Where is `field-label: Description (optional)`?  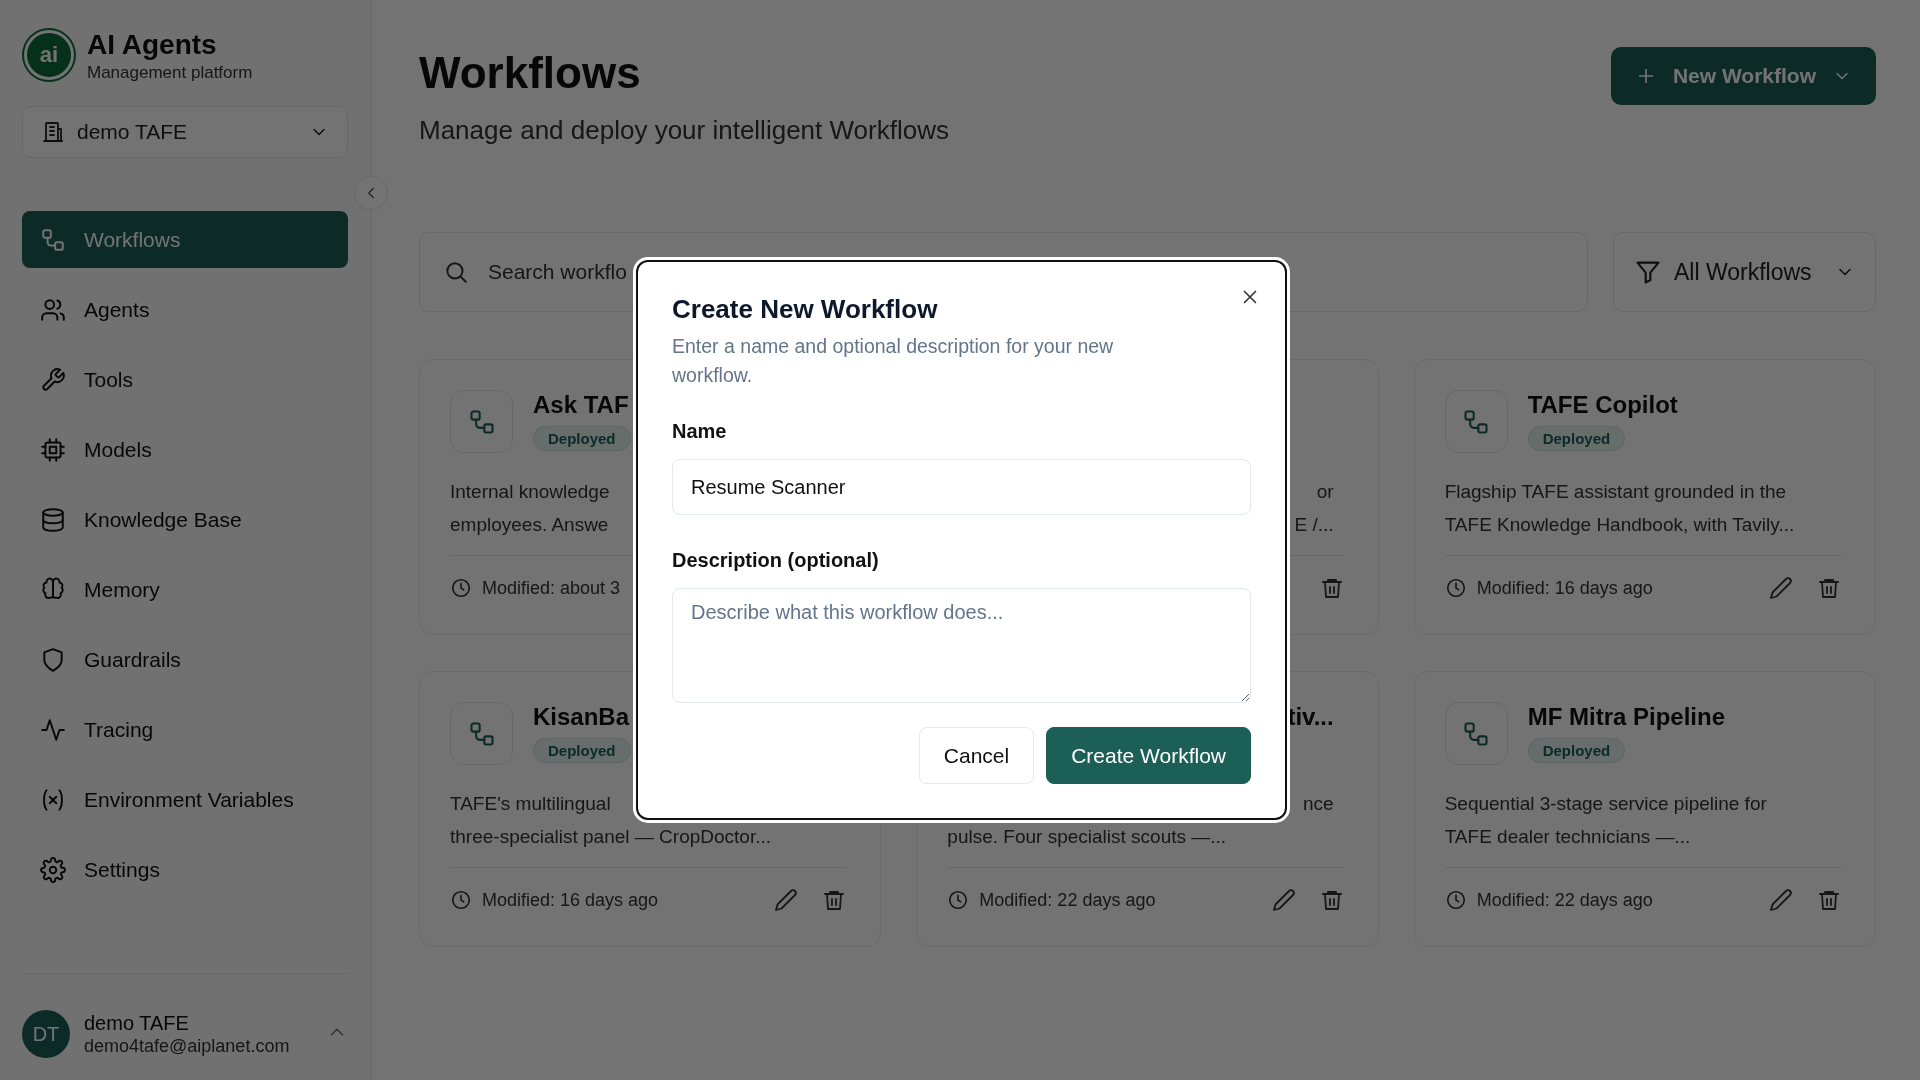
field-label: Description (optional) is located at coordinates (776, 560).